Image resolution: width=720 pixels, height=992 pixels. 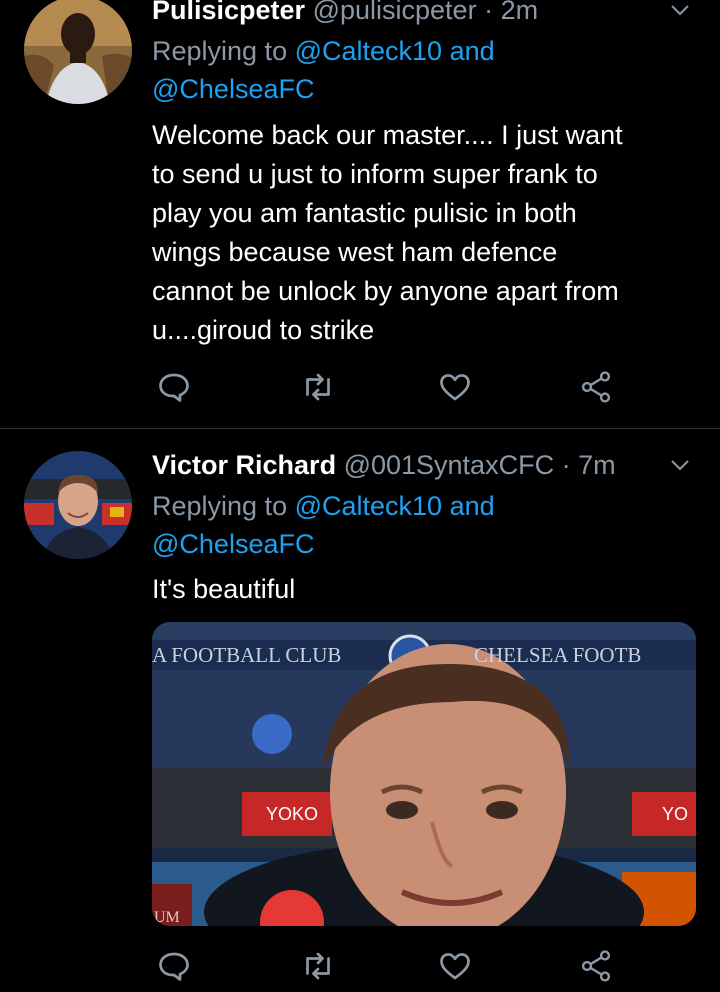 What do you see at coordinates (520, 12) in the screenshot?
I see `timestamp: 2m` at bounding box center [520, 12].